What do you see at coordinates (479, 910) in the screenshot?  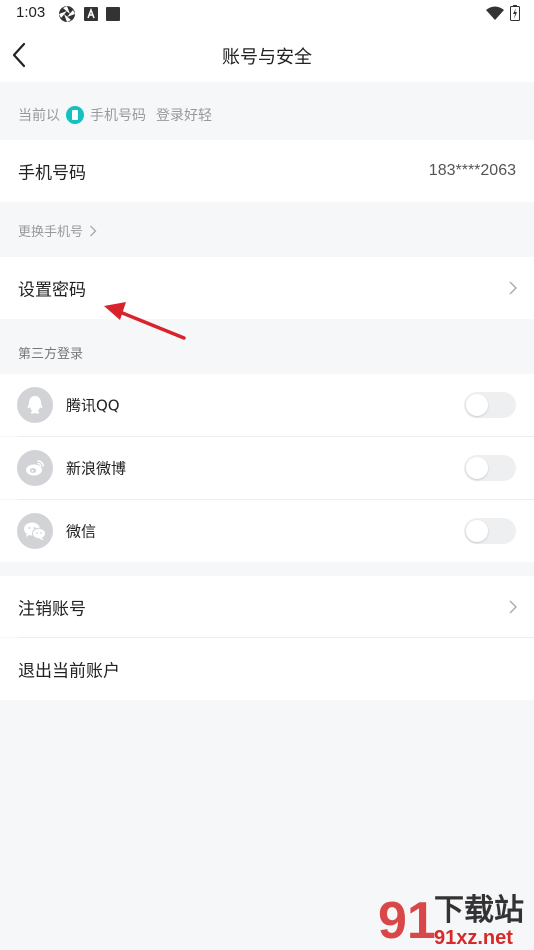 I see `watermark-brand: 下载站` at bounding box center [479, 910].